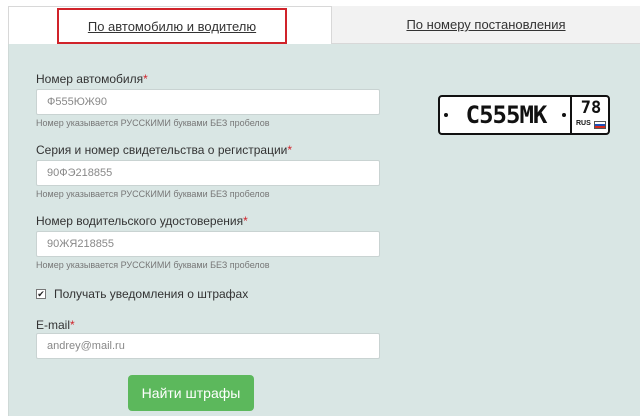  What do you see at coordinates (41, 294) in the screenshot?
I see `notify-checkbox: ✔` at bounding box center [41, 294].